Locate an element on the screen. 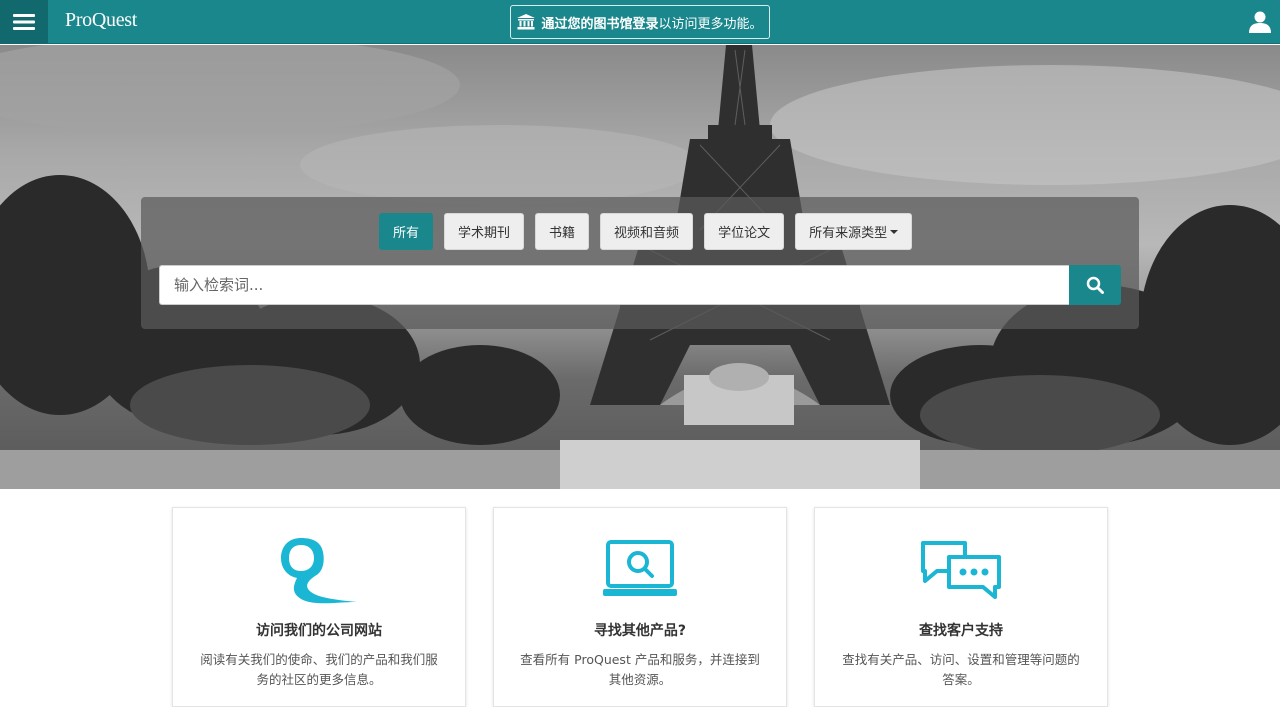  tab-label: 学位论文 is located at coordinates (744, 233).